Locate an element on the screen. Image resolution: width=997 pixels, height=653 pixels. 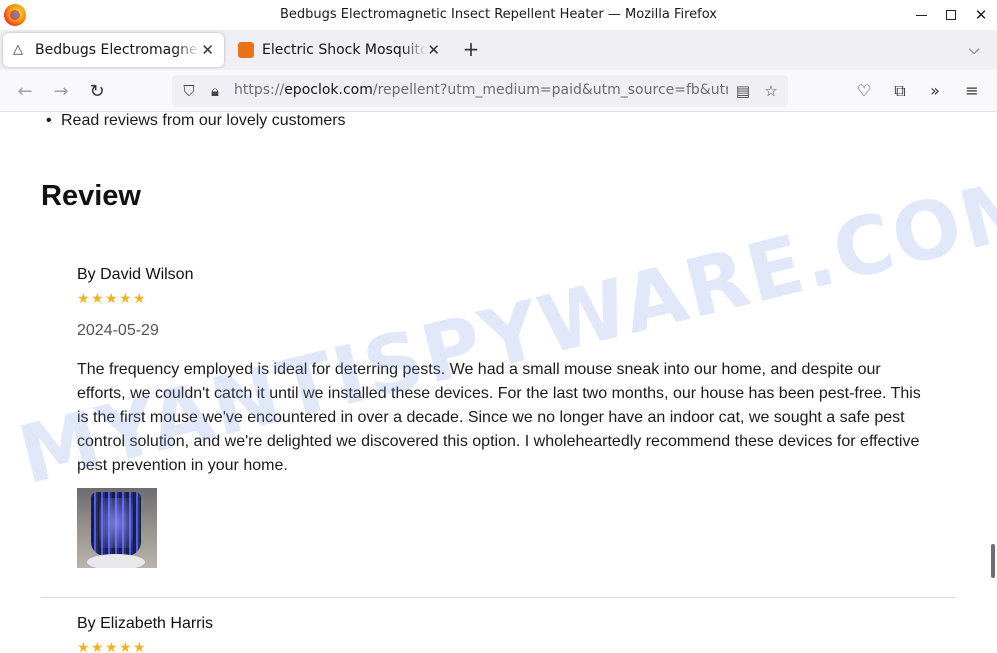
bookmark-star-icon: ☆ is located at coordinates (771, 91).